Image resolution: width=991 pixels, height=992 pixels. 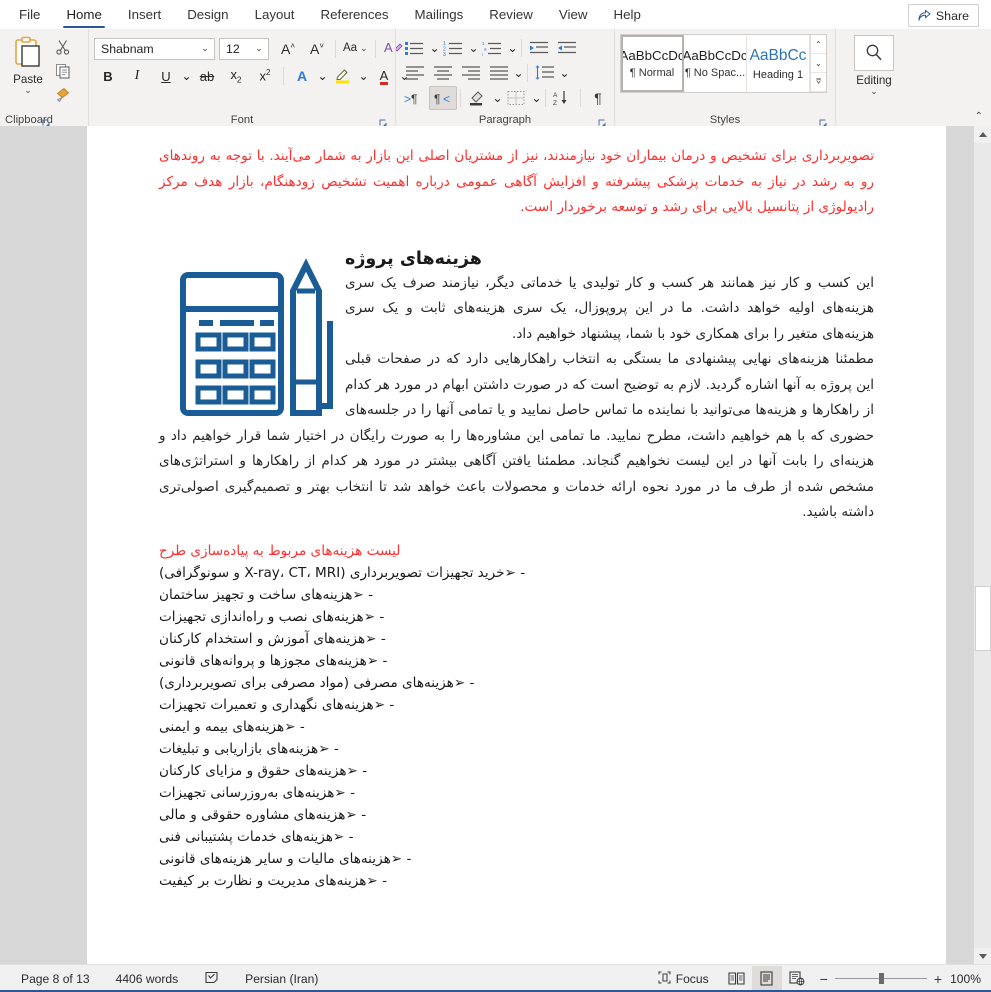 What do you see at coordinates (281, 979) in the screenshot?
I see `language-indicator: Persian (Iran)` at bounding box center [281, 979].